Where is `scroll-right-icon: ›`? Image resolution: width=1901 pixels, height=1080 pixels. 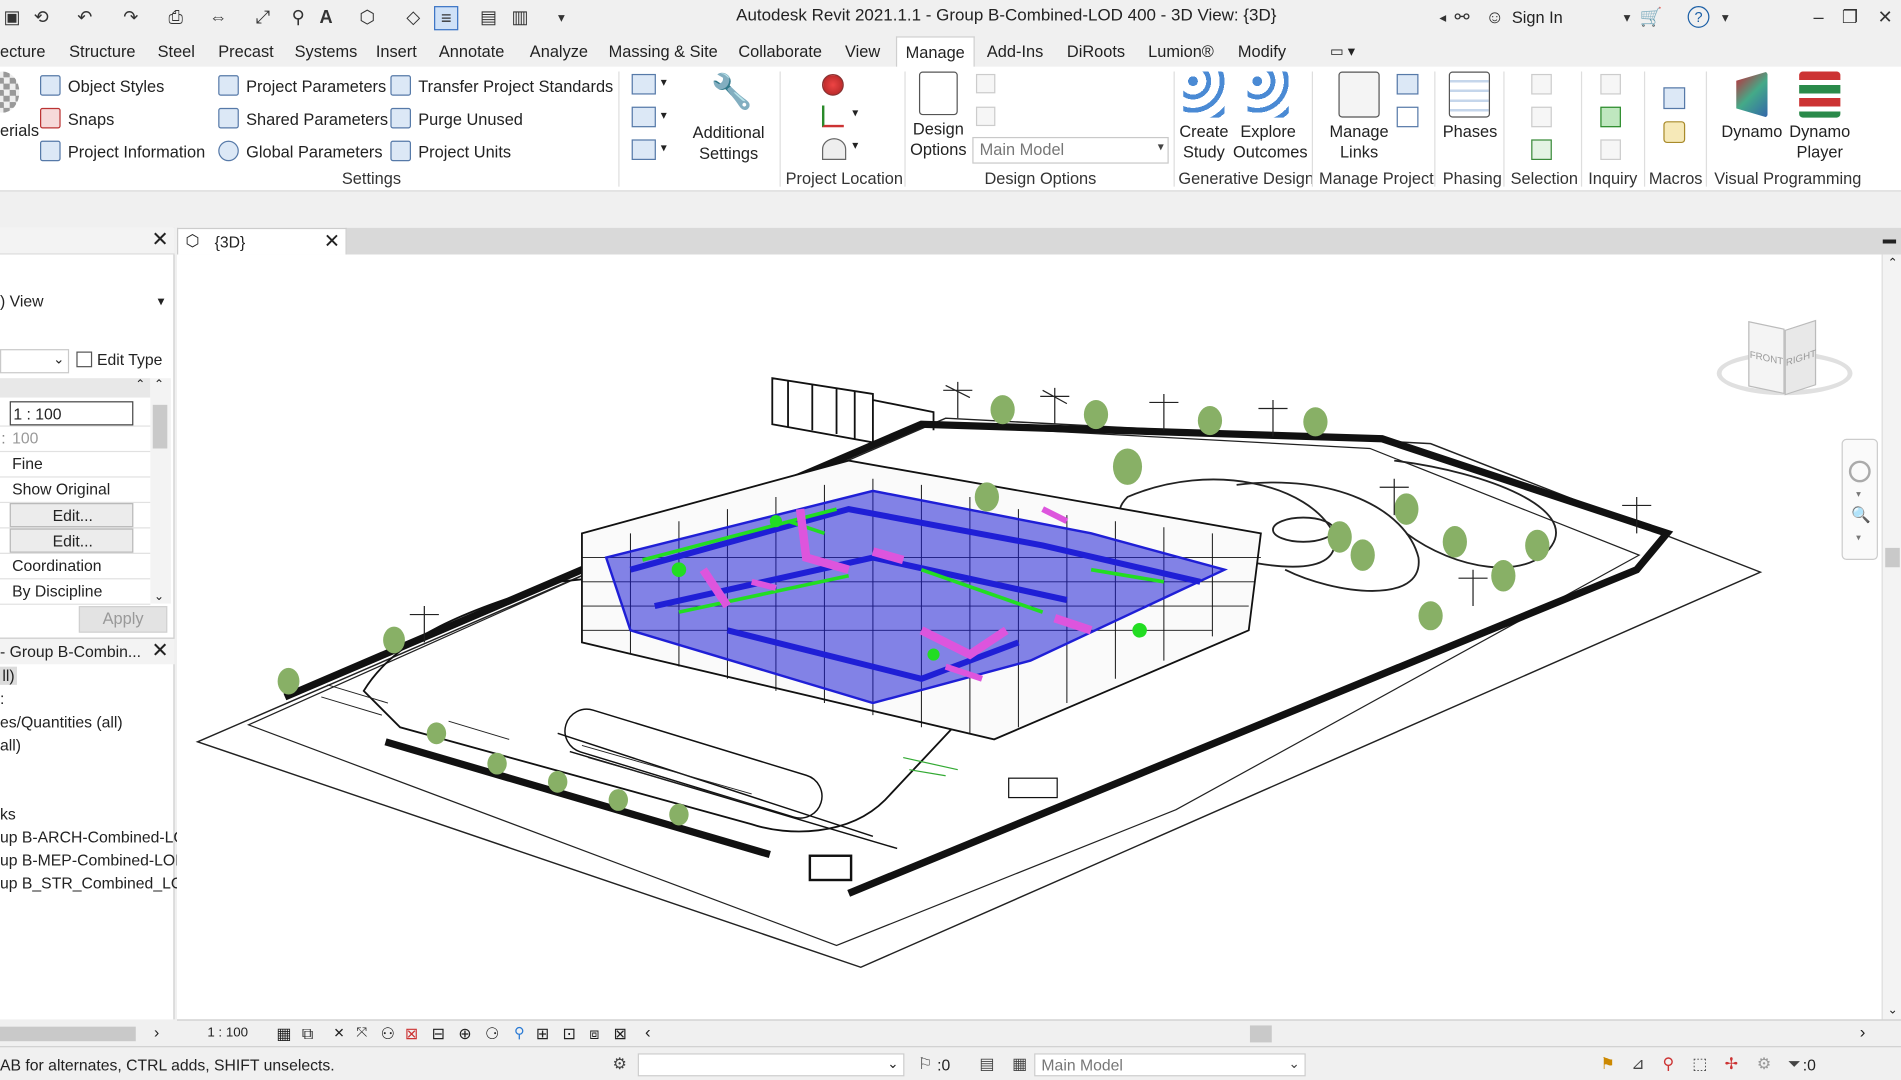 scroll-right-icon: › is located at coordinates (156, 1032).